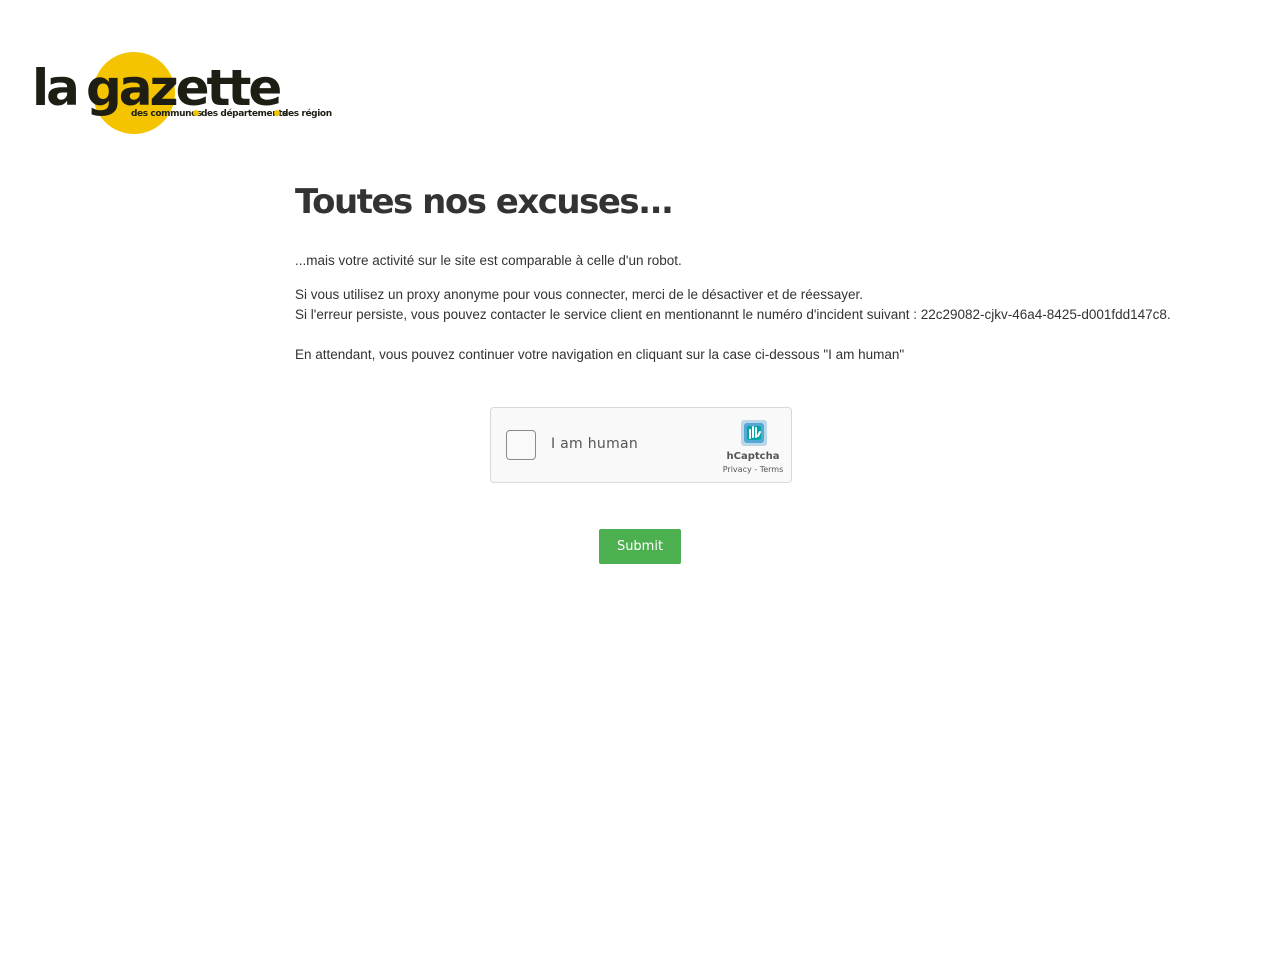 This screenshot has width=1280, height=960. What do you see at coordinates (640, 546) in the screenshot?
I see `submit-button: Submit` at bounding box center [640, 546].